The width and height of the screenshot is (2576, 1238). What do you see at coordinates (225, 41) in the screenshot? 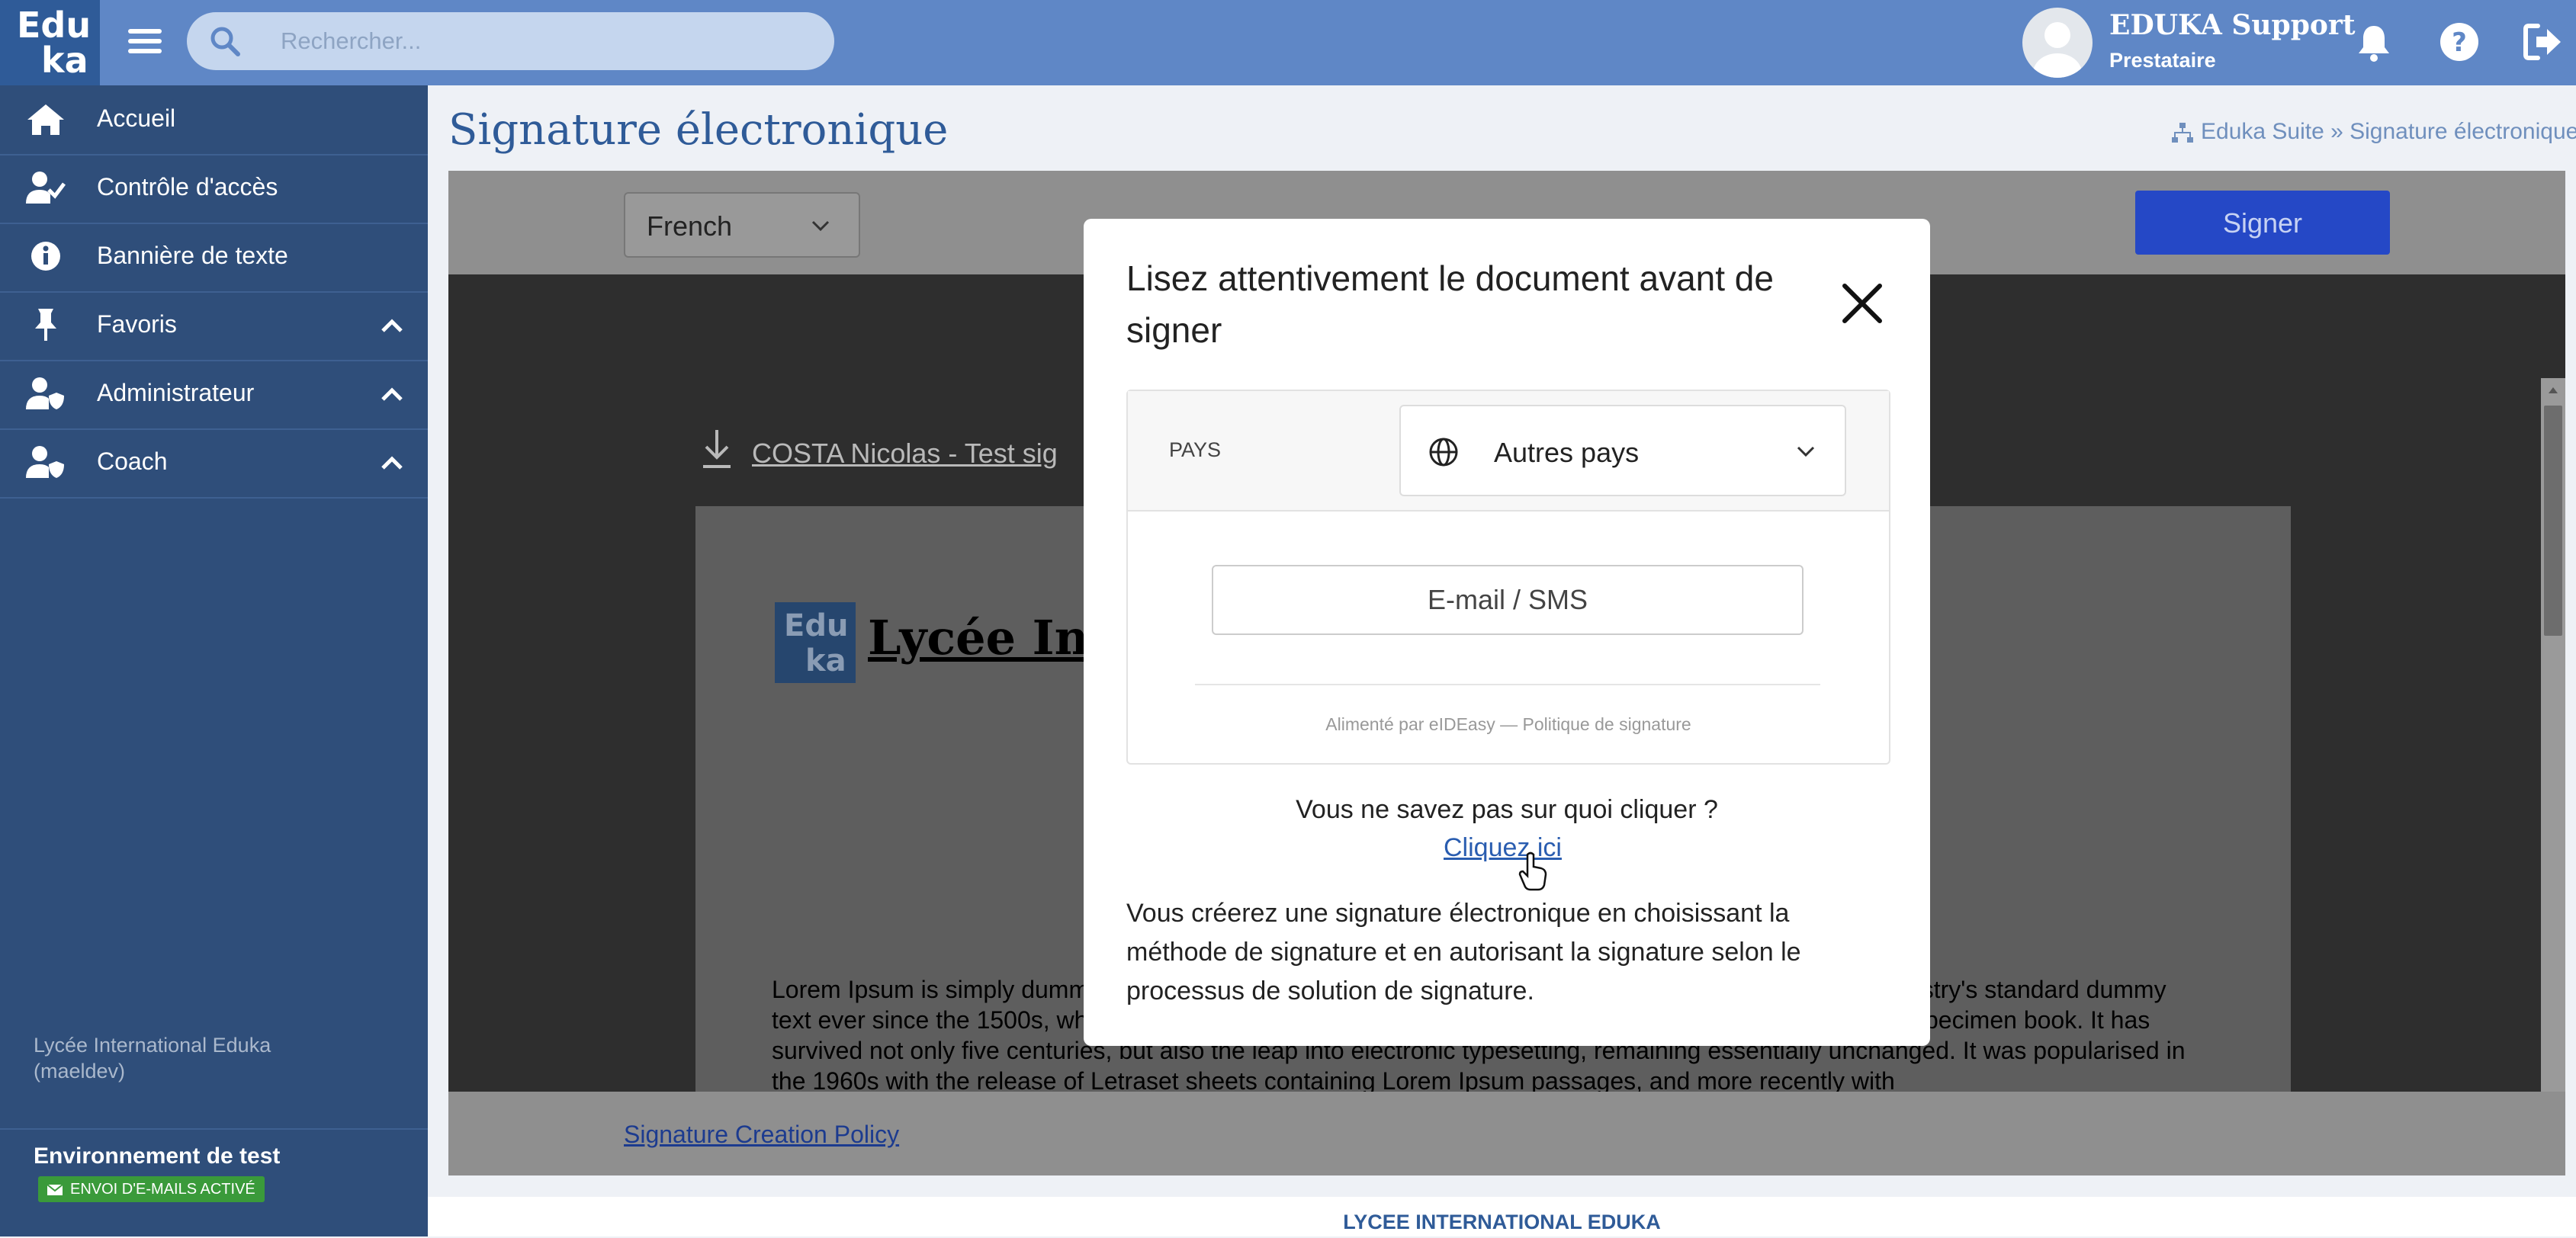
I see `search-icon` at bounding box center [225, 41].